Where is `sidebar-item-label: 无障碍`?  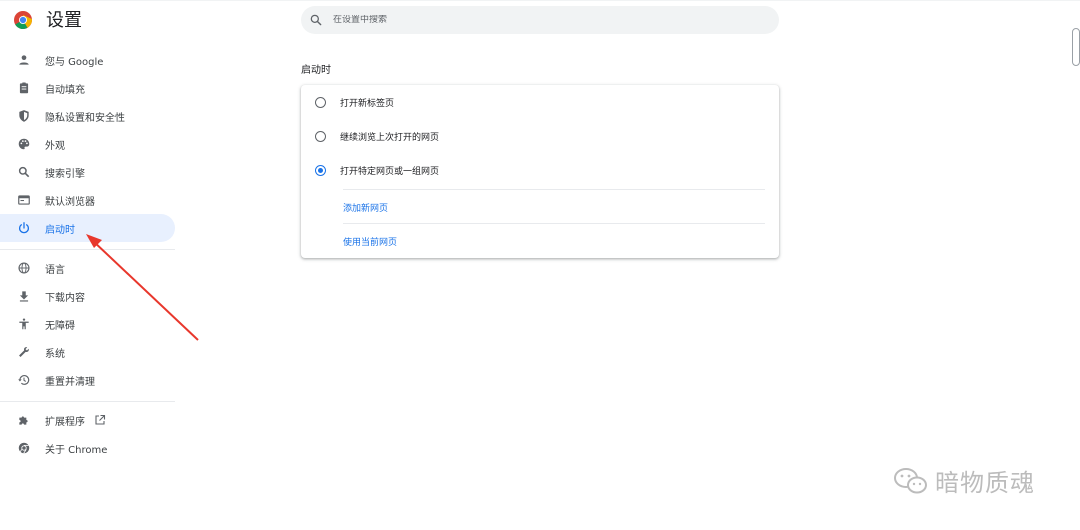 sidebar-item-label: 无障碍 is located at coordinates (60, 326).